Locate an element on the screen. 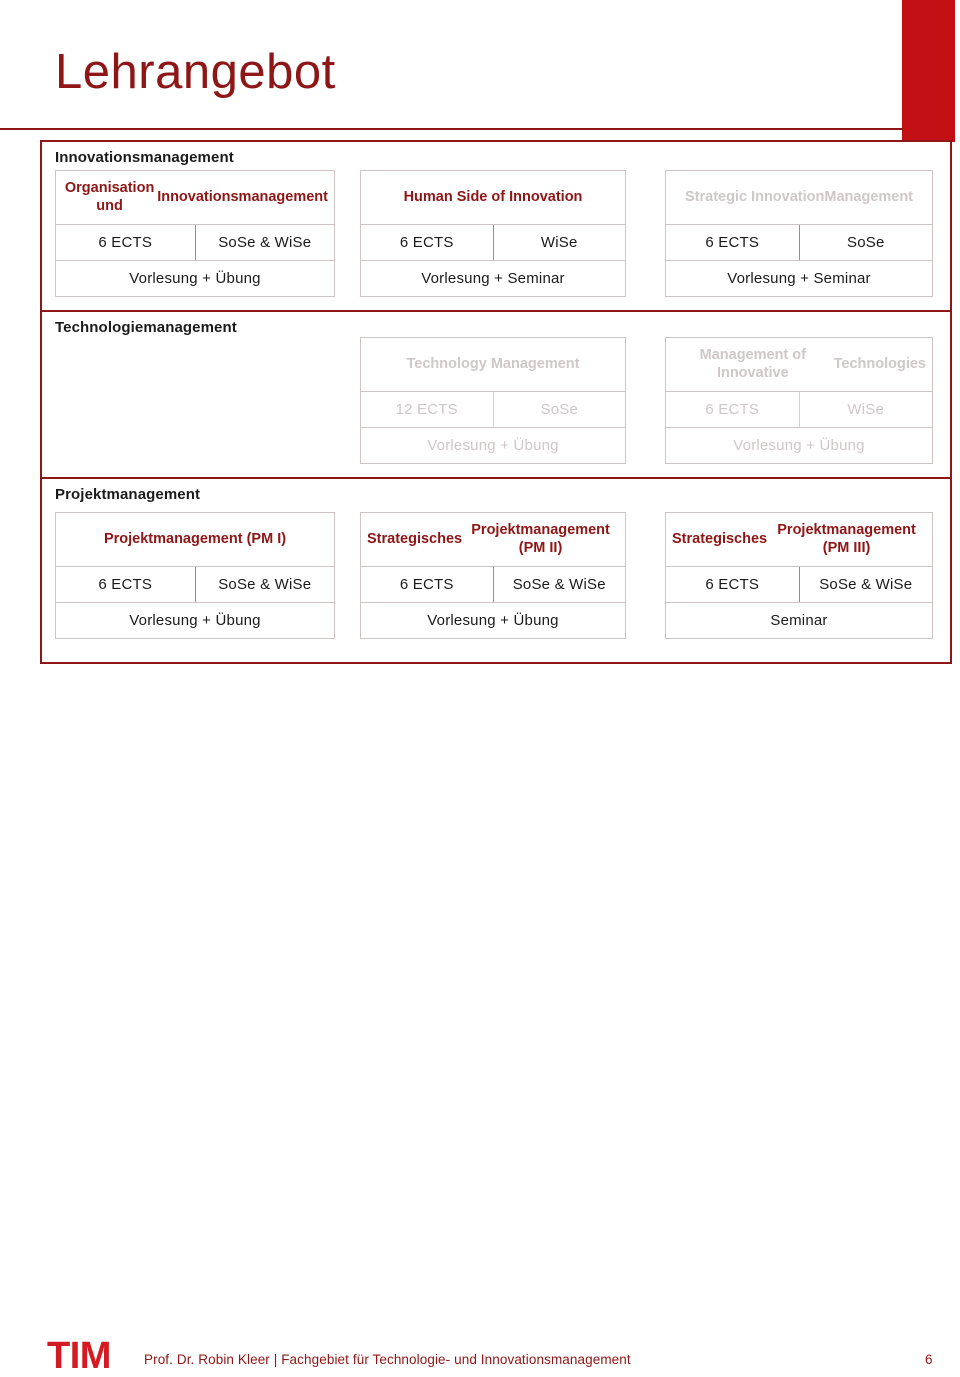 The height and width of the screenshot is (1377, 960). course-title-line-2: Technologies is located at coordinates (879, 363).